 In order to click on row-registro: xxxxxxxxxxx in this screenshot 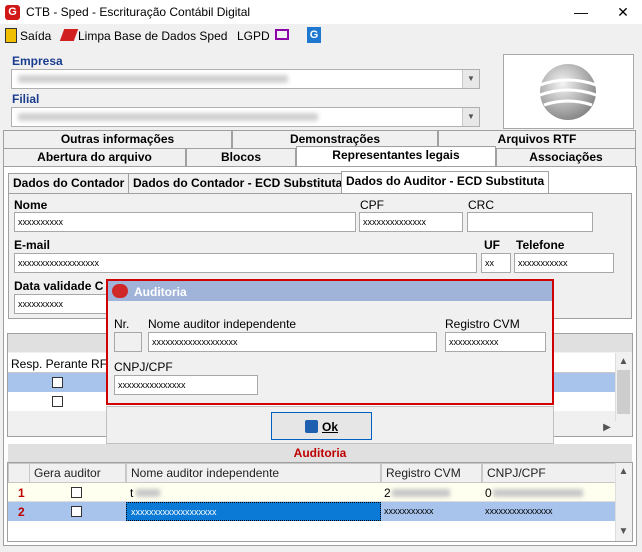, I will do `click(409, 511)`.